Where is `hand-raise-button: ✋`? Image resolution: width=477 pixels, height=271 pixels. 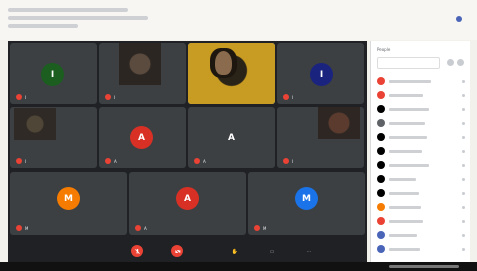 hand-raise-button: ✋ is located at coordinates (235, 252).